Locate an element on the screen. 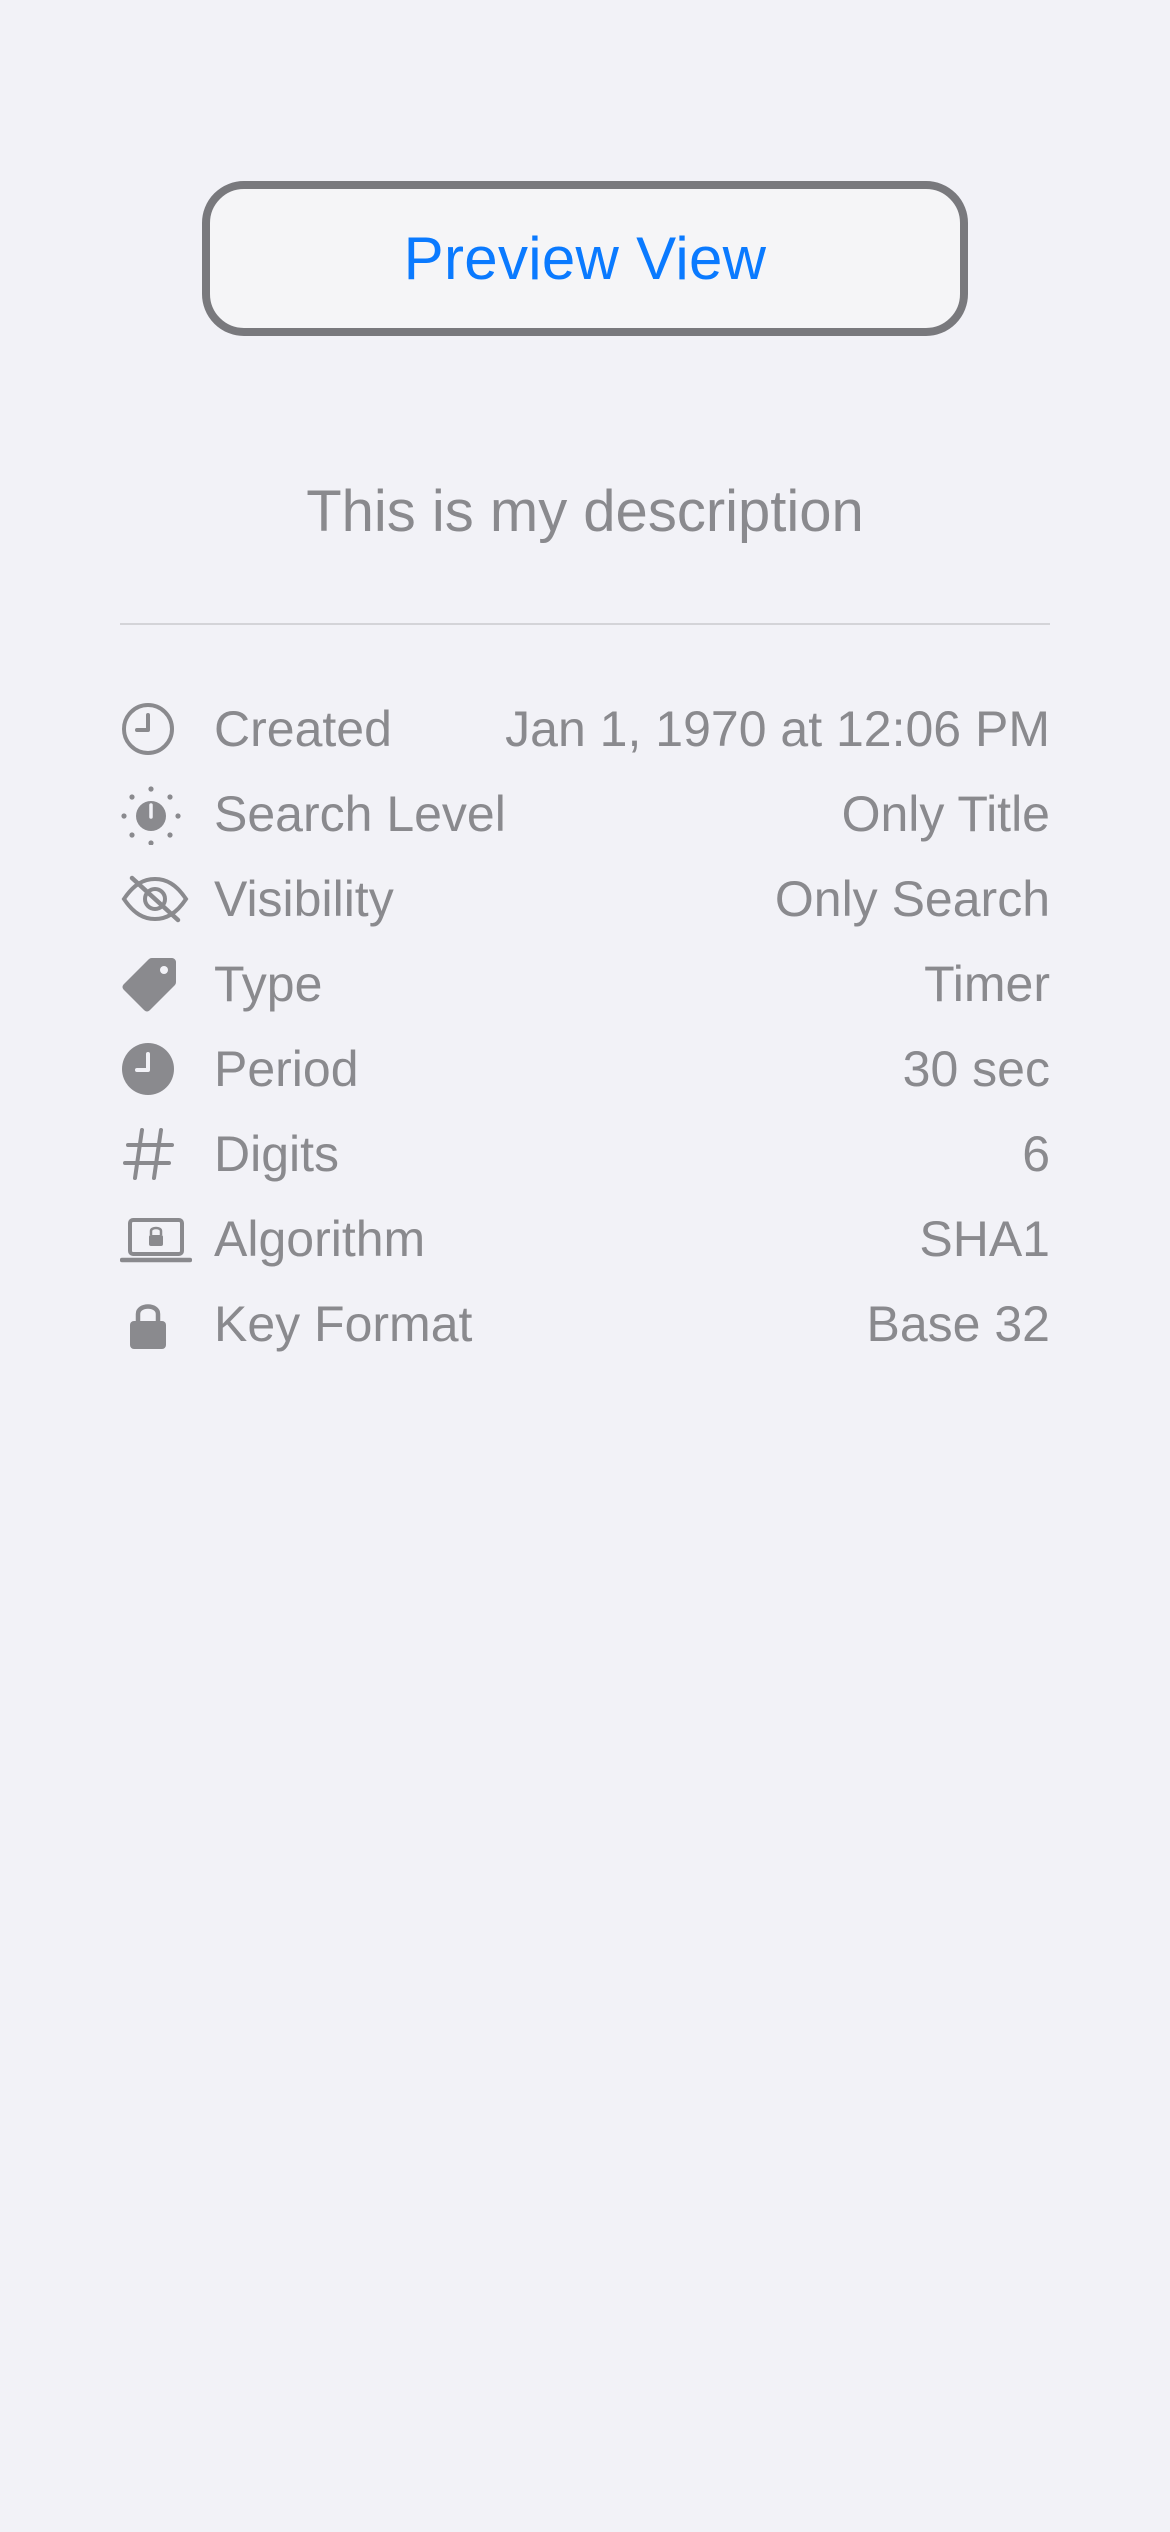 The image size is (1170, 2532). detail-label: Key Format is located at coordinates (343, 1323).